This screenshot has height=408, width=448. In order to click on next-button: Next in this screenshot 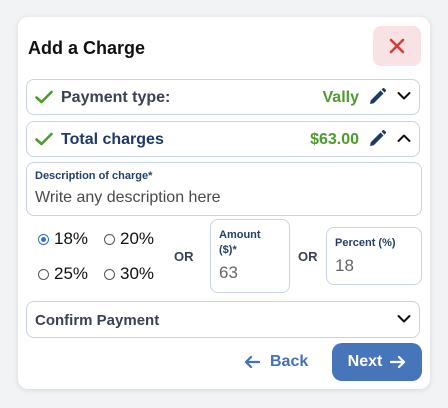, I will do `click(377, 362)`.